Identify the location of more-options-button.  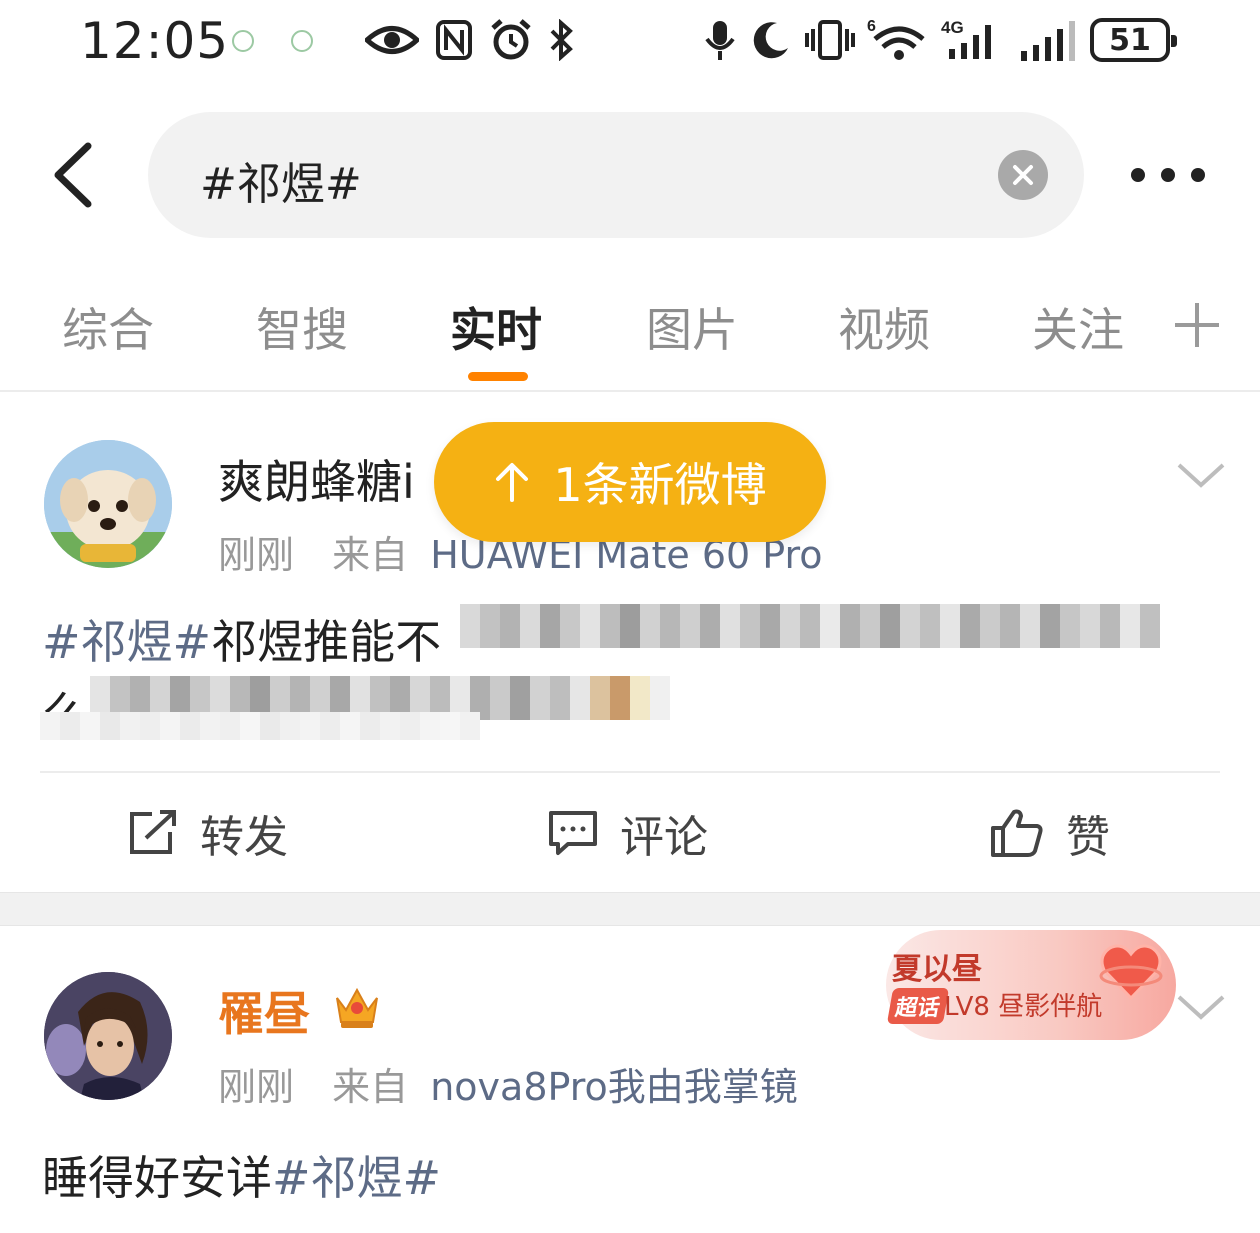
(1168, 175).